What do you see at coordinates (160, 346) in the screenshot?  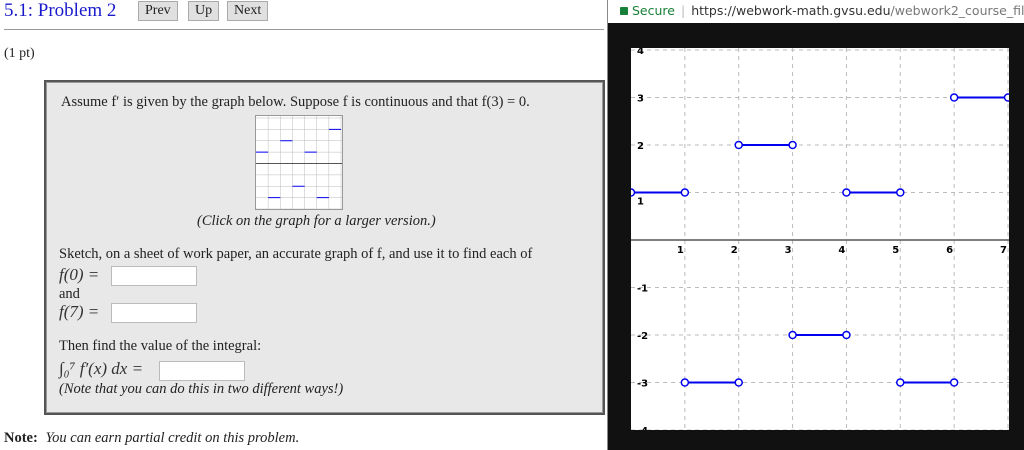 I see `then-text: Then find the value of the integral:` at bounding box center [160, 346].